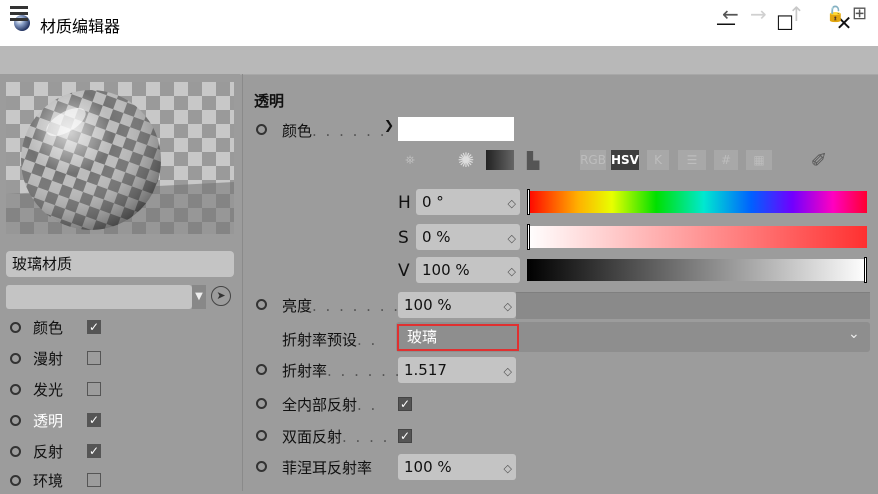 Image resolution: width=878 pixels, height=494 pixels. What do you see at coordinates (342, 371) in the screenshot?
I see `ior-label: 折射率. . . . . .` at bounding box center [342, 371].